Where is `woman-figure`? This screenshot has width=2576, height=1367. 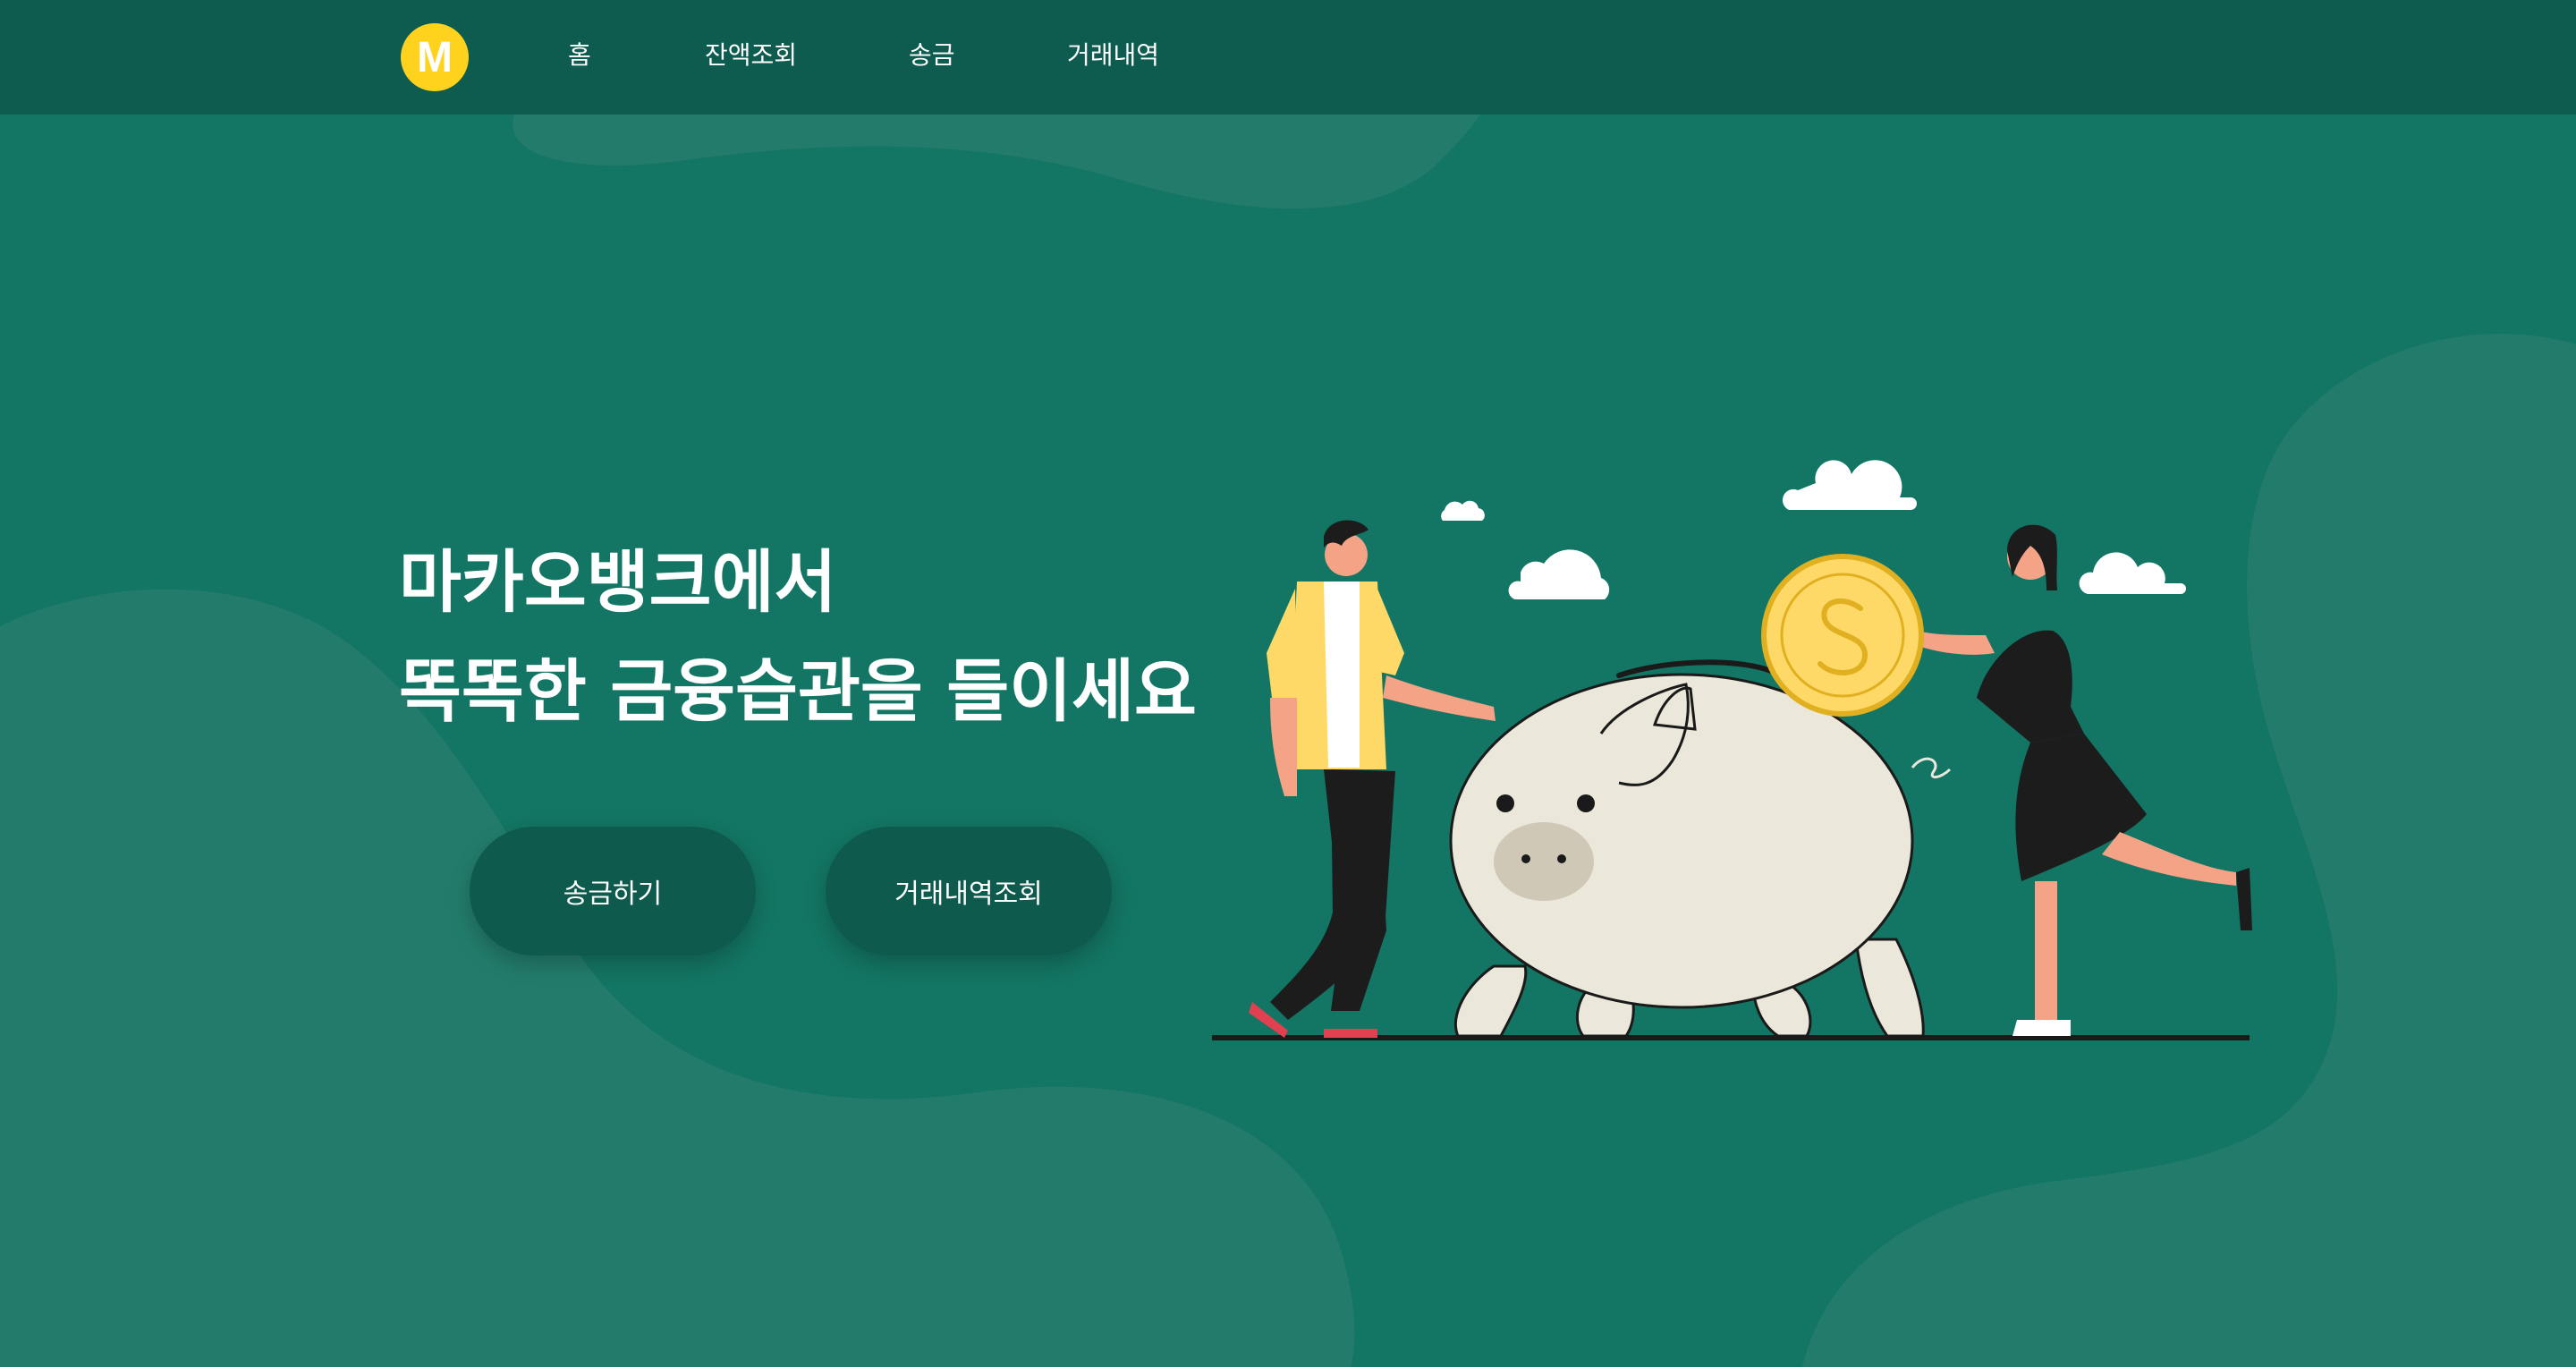
woman-figure is located at coordinates (2076, 780).